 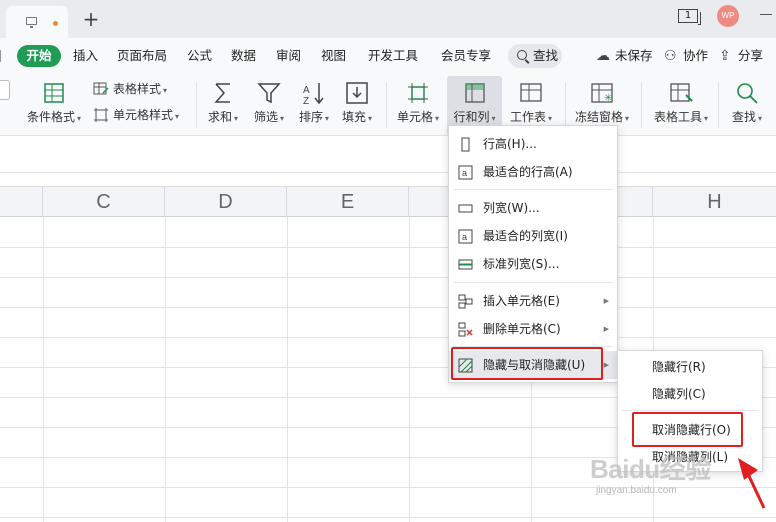 I want to click on insert-cells-icon, so click(x=465, y=301).